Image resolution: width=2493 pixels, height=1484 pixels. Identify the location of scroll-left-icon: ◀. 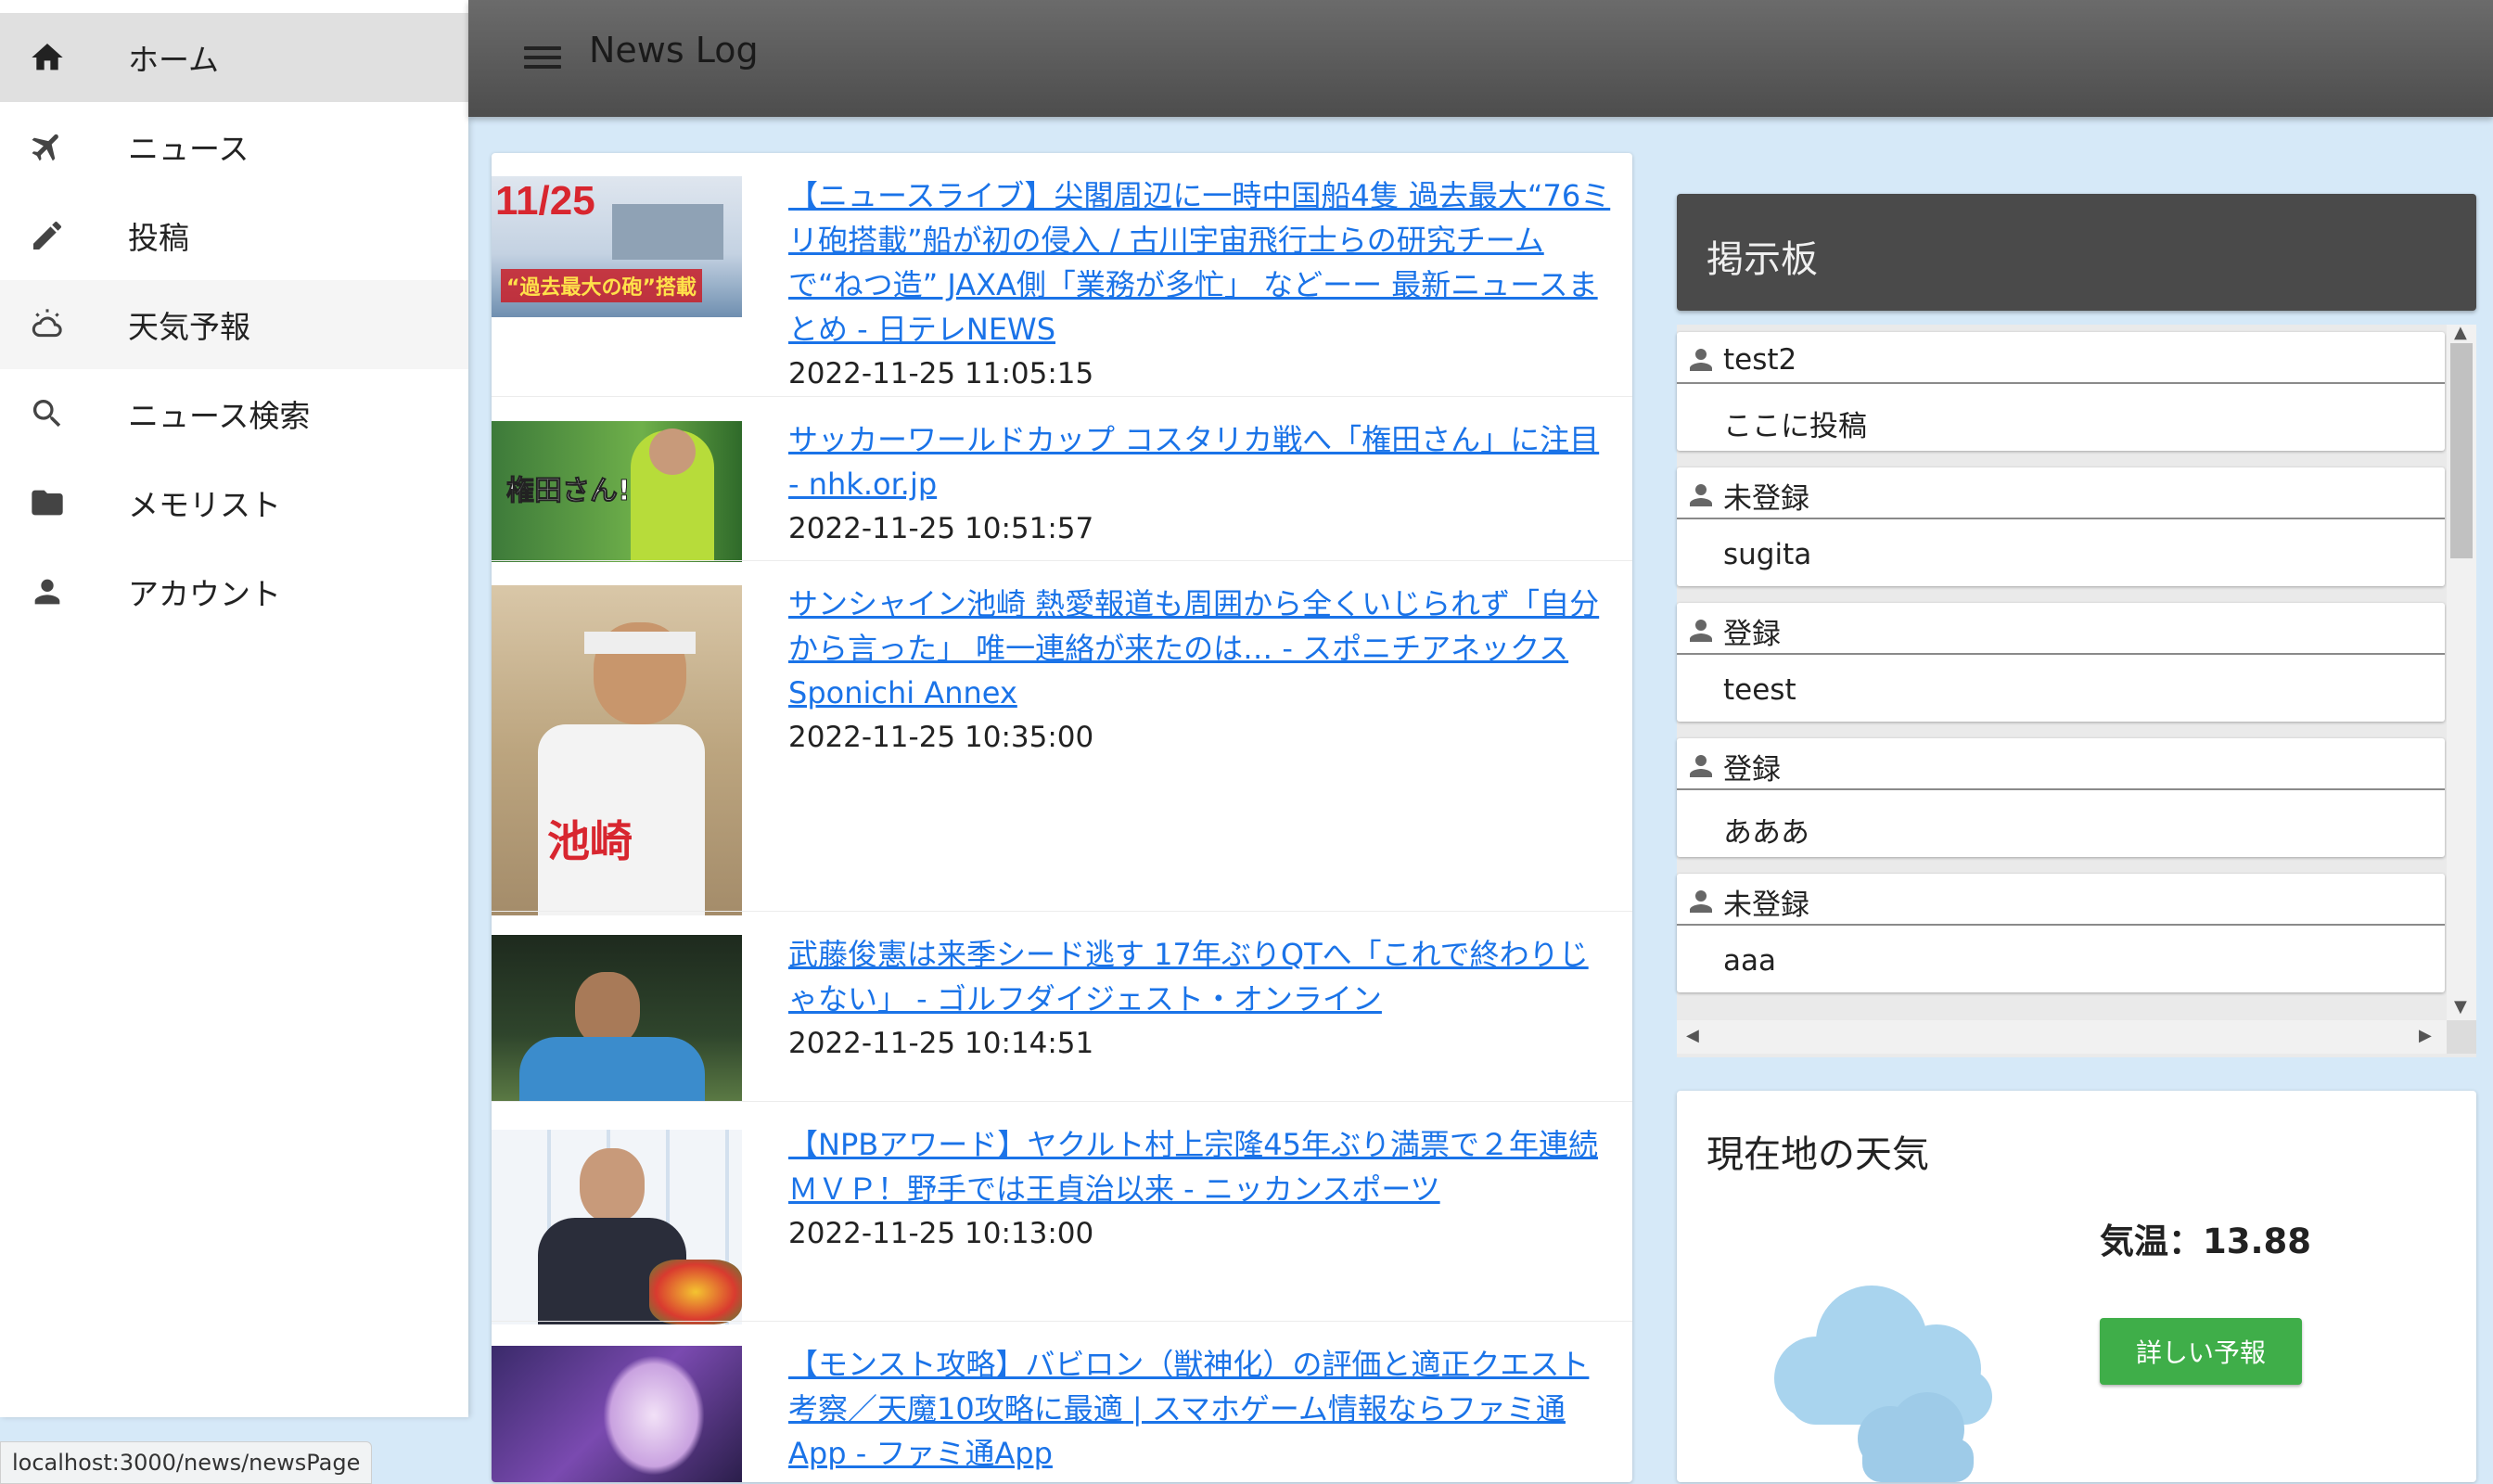
(1692, 1035).